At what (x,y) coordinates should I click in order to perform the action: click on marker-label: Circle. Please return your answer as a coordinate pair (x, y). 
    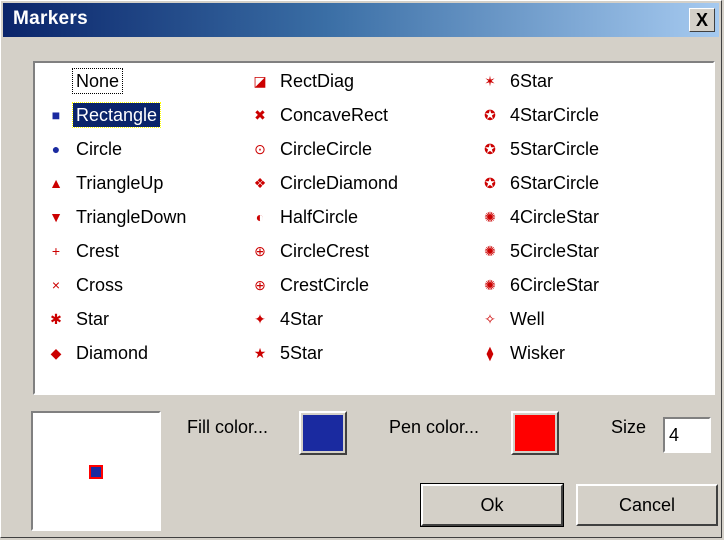
    Looking at the image, I should click on (99, 149).